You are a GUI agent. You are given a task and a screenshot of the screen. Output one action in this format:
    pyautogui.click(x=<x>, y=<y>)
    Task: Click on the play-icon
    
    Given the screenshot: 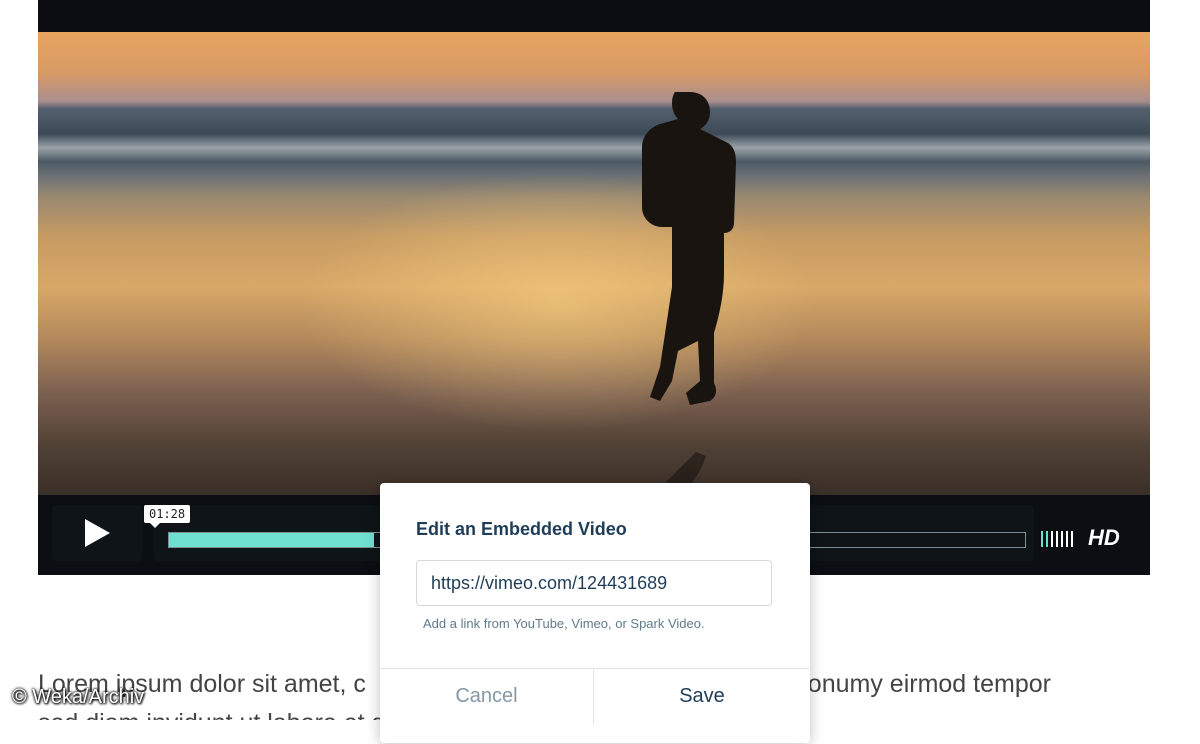 What is the action you would take?
    pyautogui.click(x=97, y=533)
    